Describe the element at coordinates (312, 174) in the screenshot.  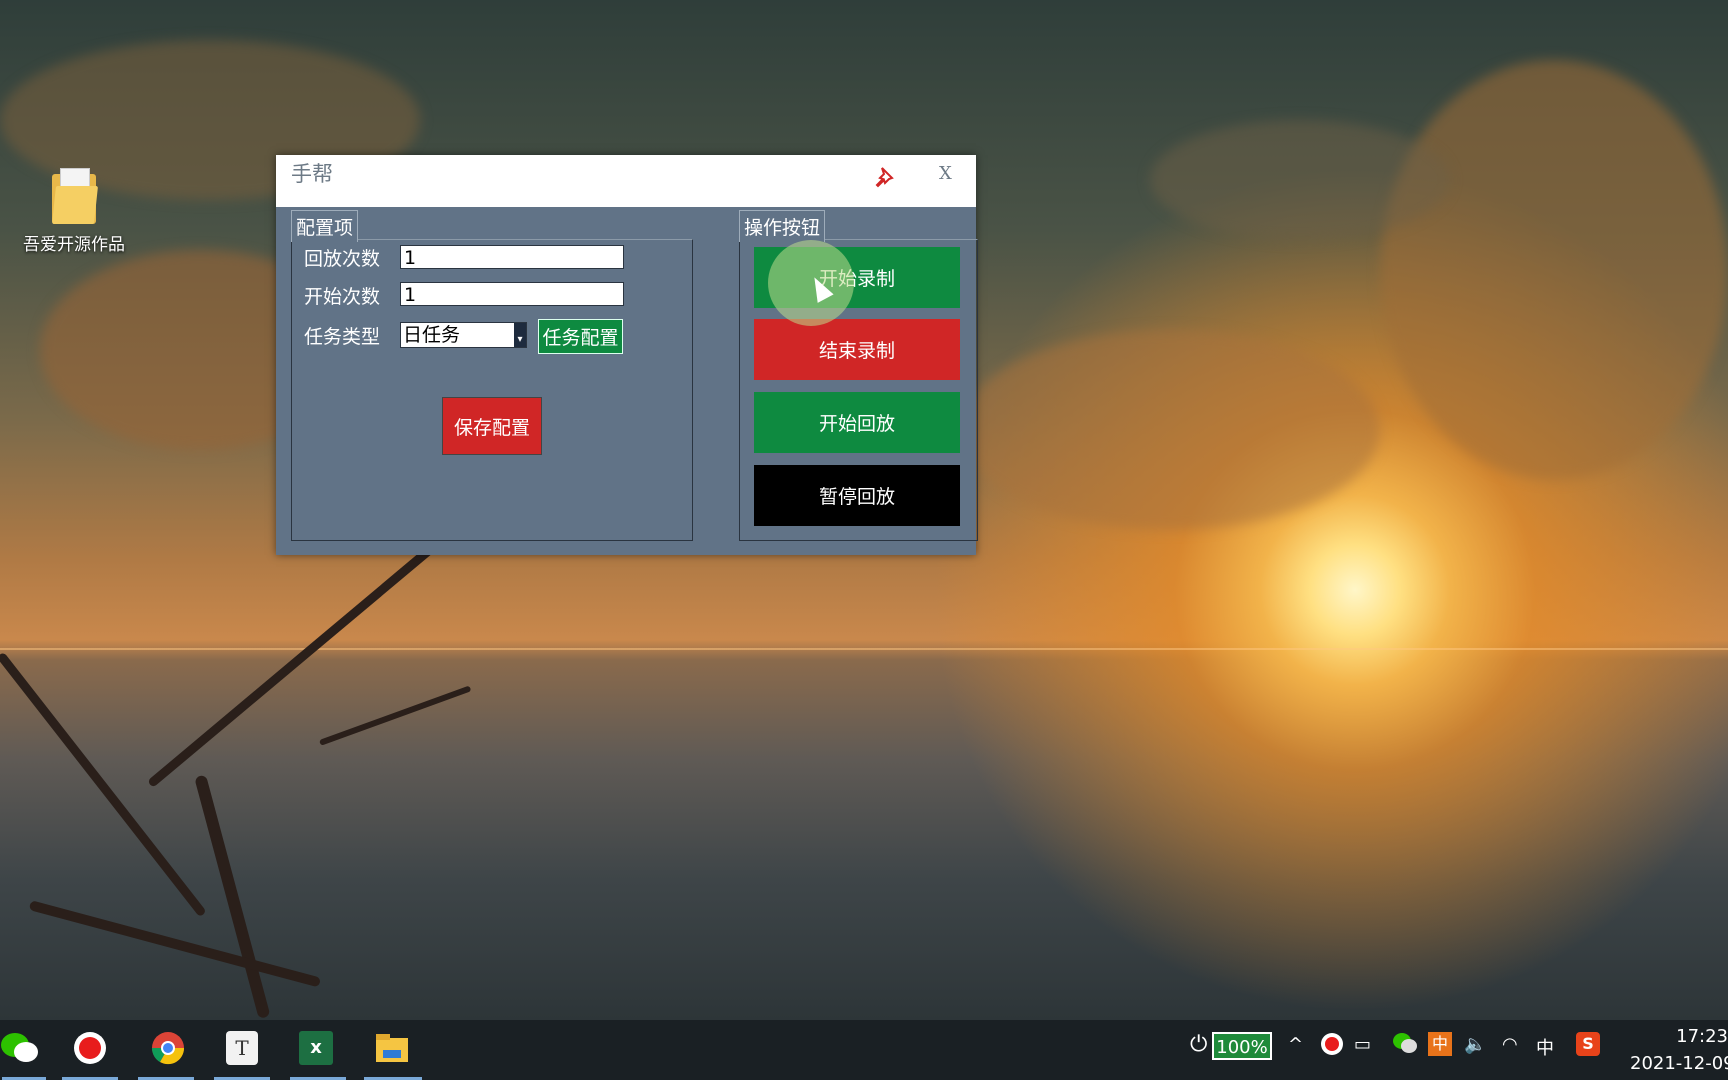
I see `window-title: 手帮` at that location.